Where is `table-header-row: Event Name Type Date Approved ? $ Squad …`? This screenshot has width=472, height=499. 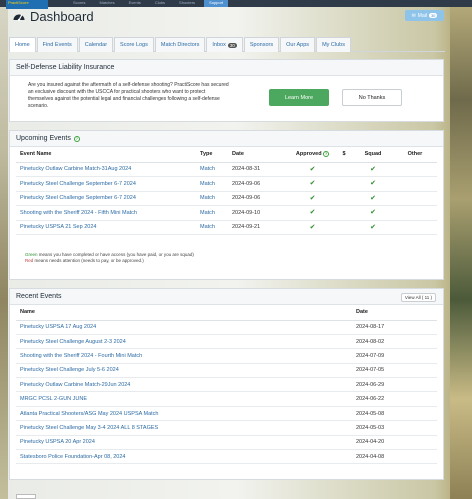
table-header-row: Event Name Type Date Approved ? $ Squad … is located at coordinates (226, 155).